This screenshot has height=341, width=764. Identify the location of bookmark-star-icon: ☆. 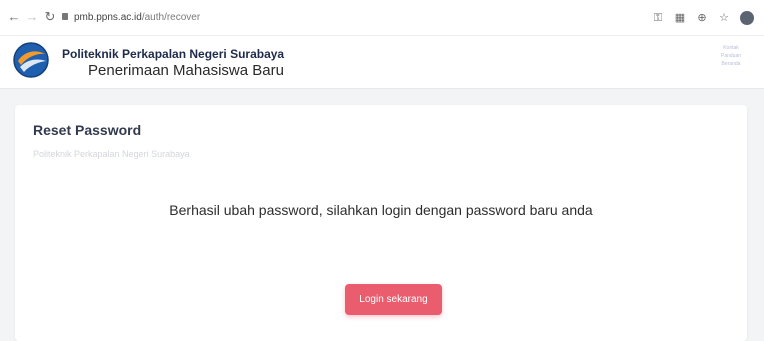
(724, 18).